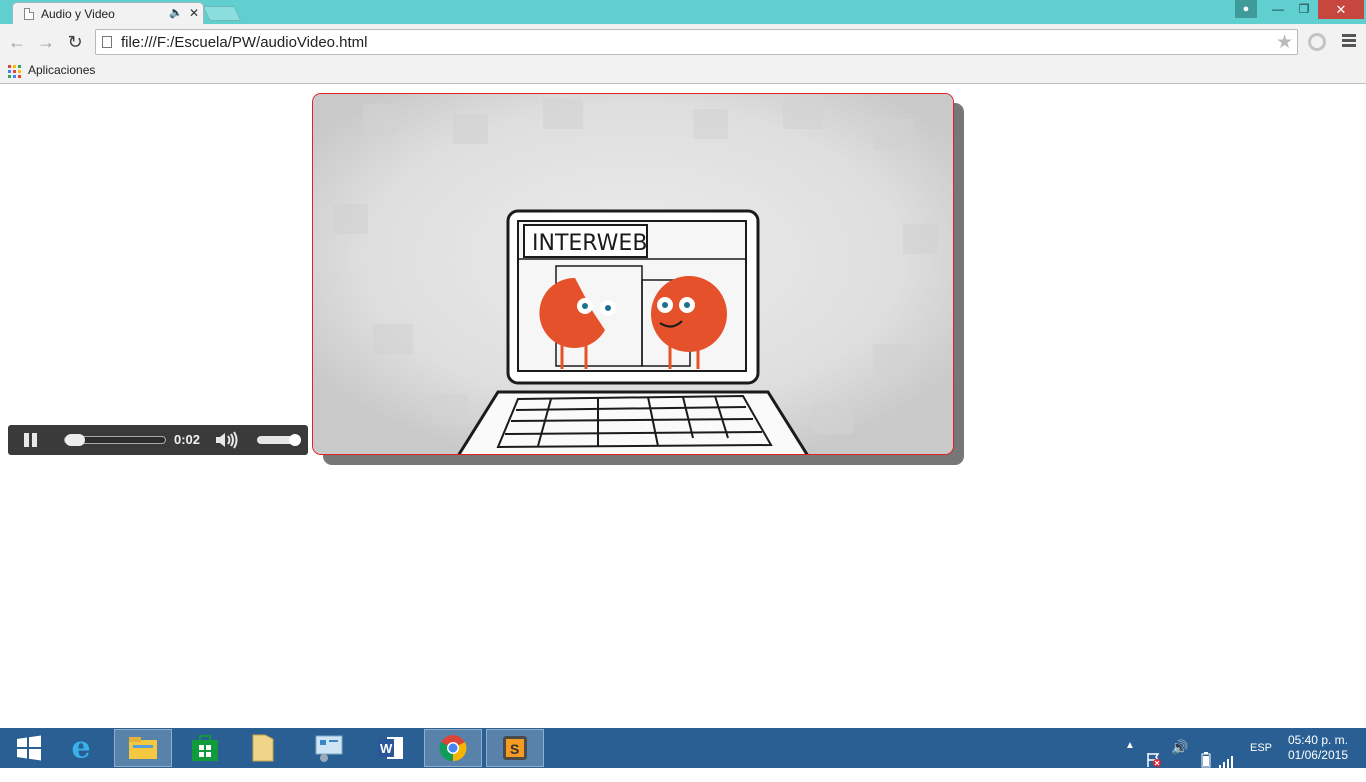 The height and width of the screenshot is (782, 1366). What do you see at coordinates (194, 13) in the screenshot?
I see `tab-close-icon: ✕` at bounding box center [194, 13].